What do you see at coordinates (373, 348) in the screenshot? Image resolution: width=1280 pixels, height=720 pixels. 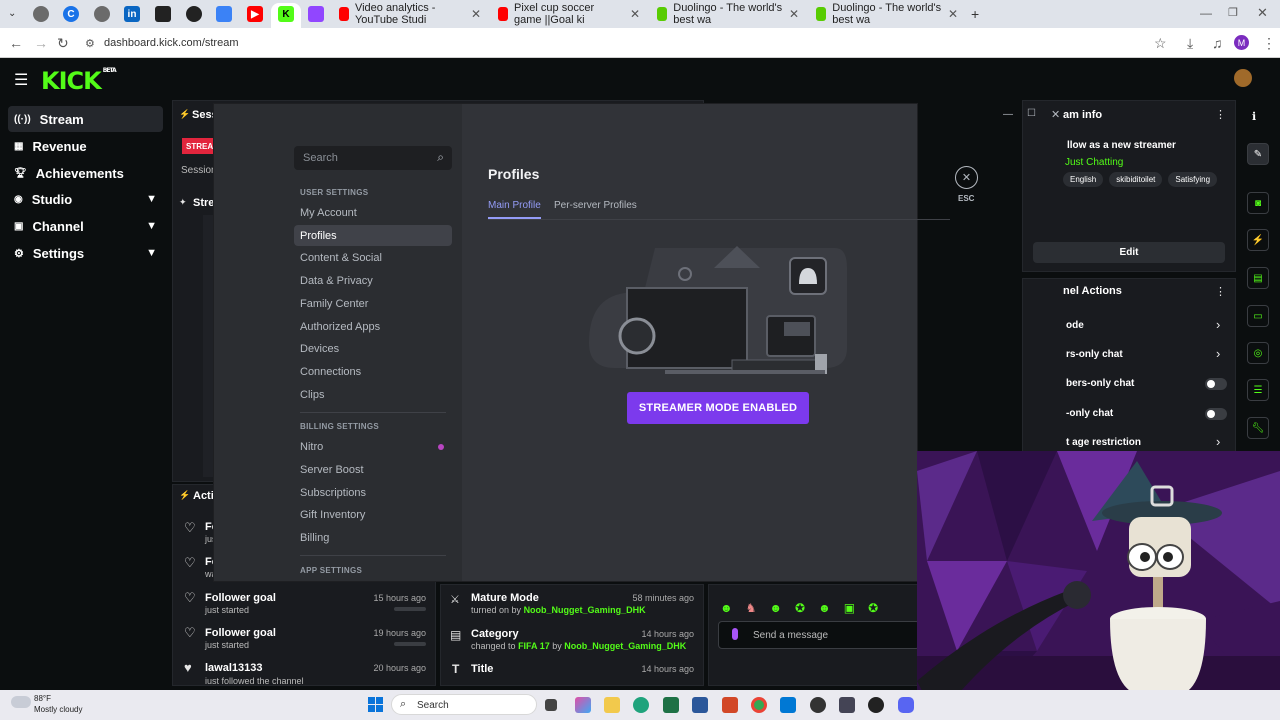 I see `settings-item-devices: Devices` at bounding box center [373, 348].